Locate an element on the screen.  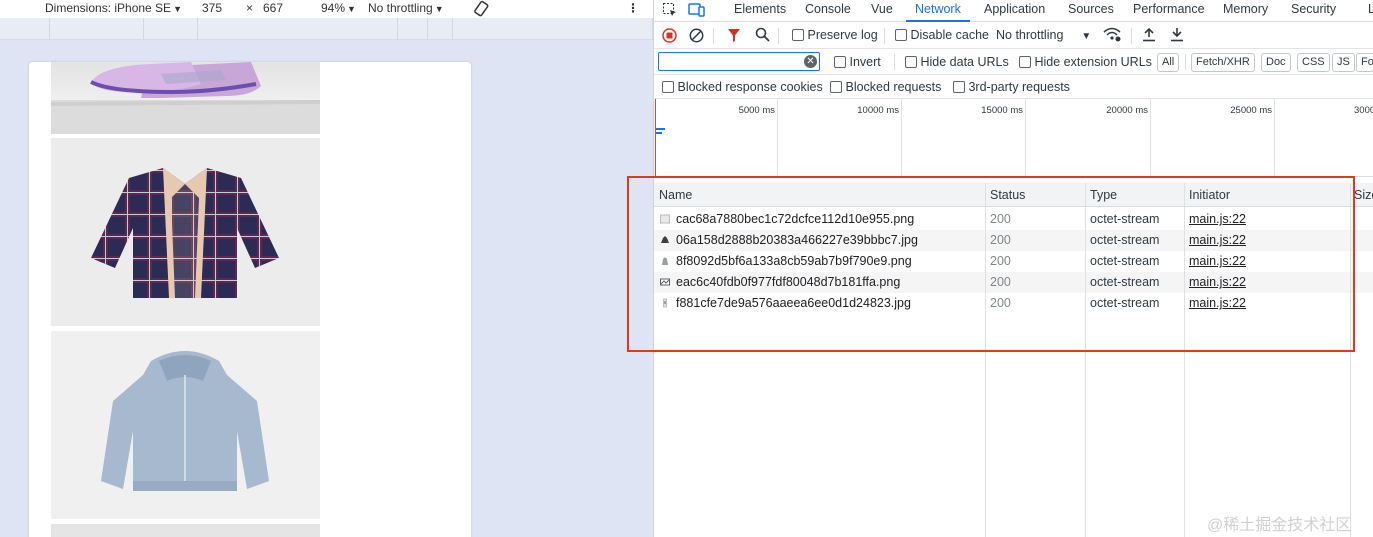
clear-filter-icon: ✕ is located at coordinates (810, 61).